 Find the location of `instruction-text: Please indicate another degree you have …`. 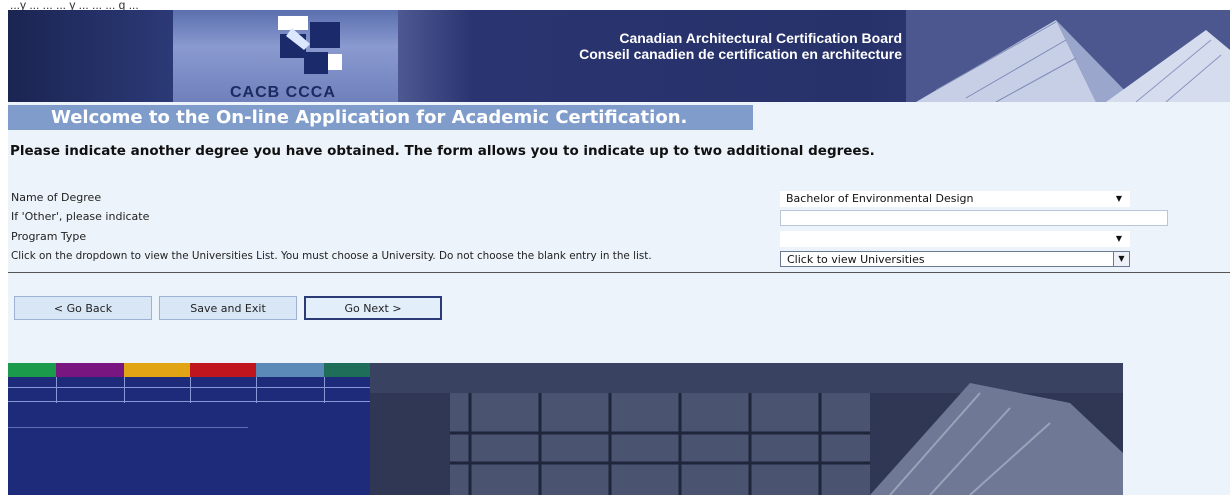

instruction-text: Please indicate another degree you have … is located at coordinates (442, 151).